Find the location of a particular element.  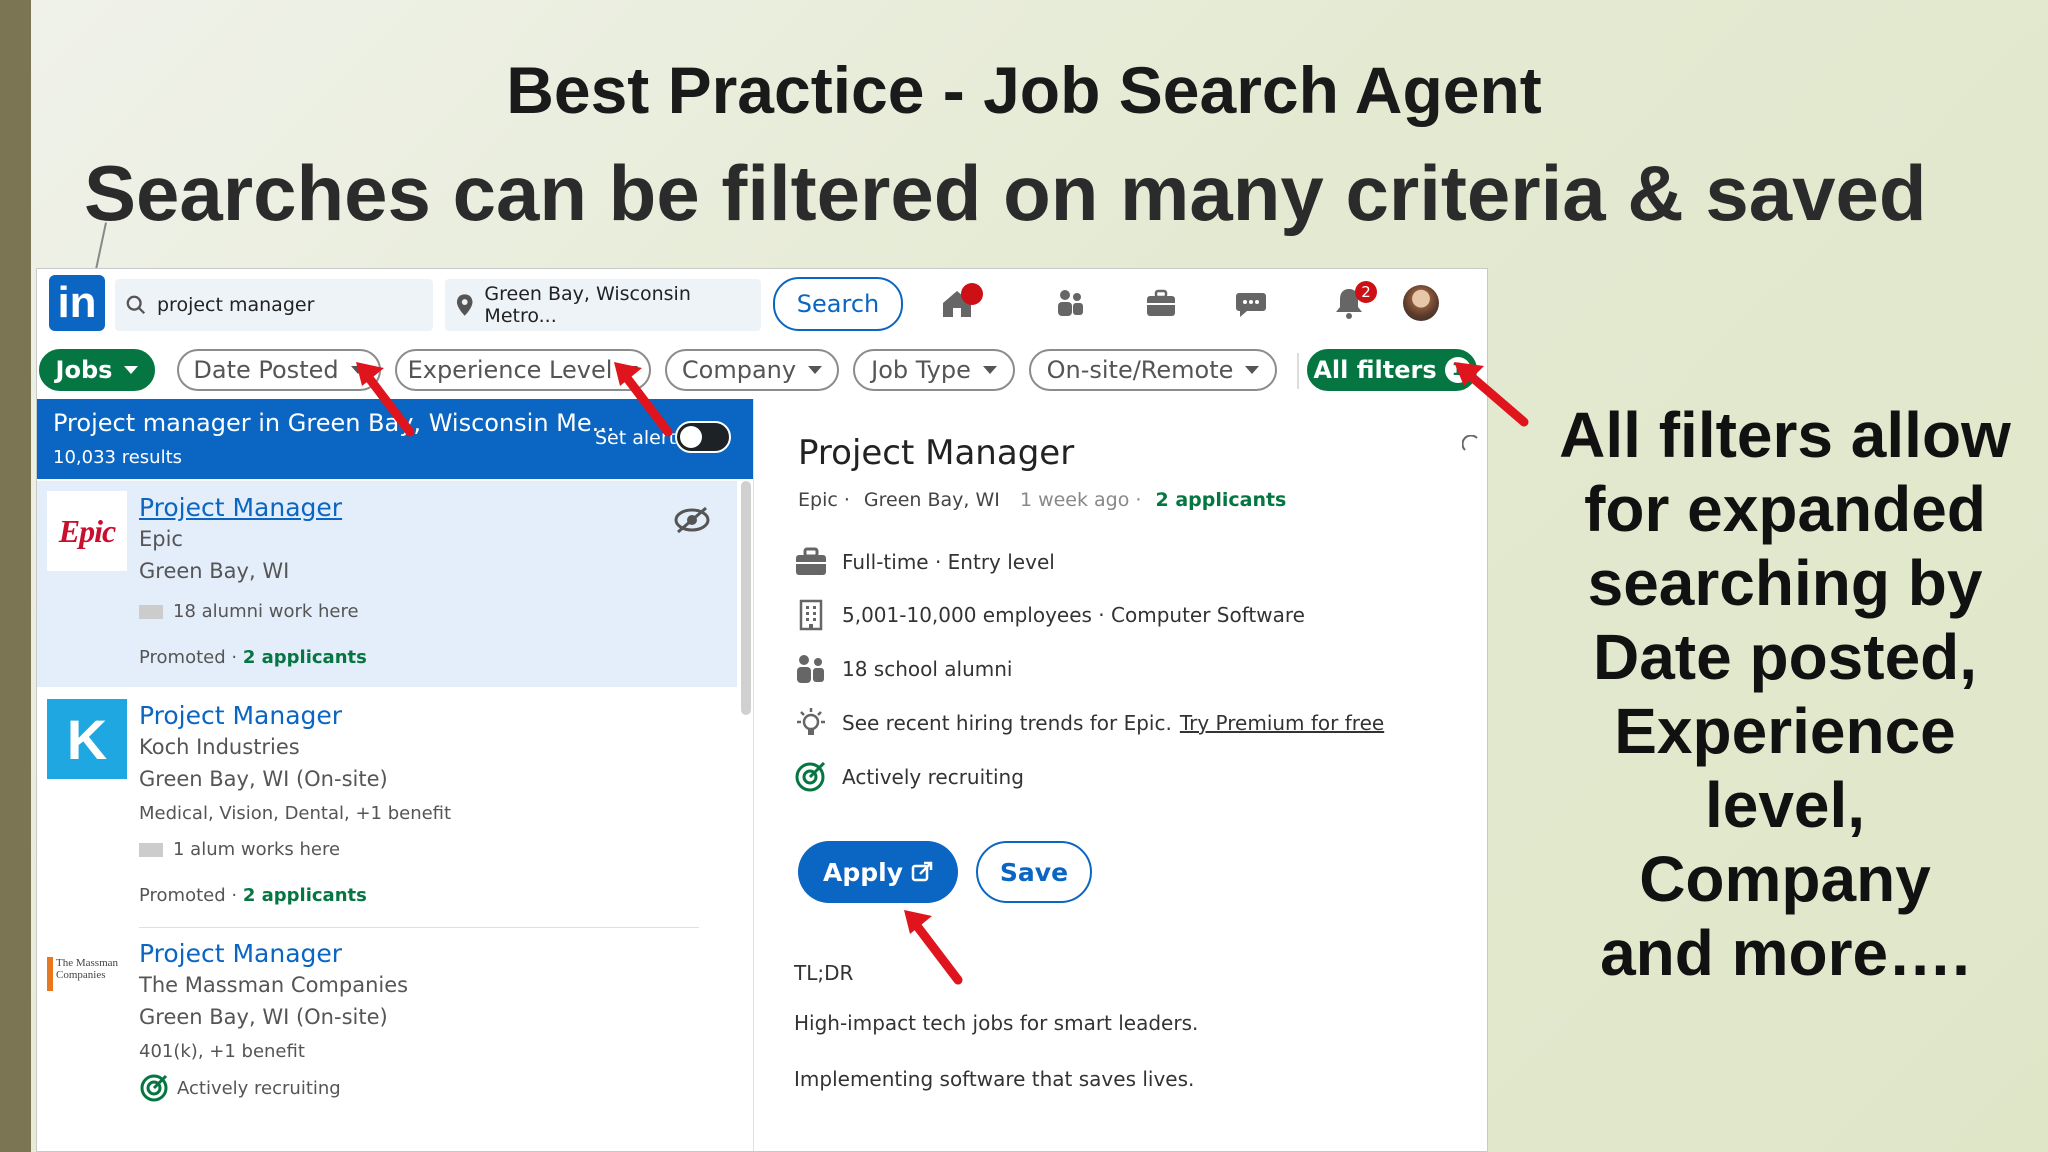

profile-avatar is located at coordinates (1421, 303).